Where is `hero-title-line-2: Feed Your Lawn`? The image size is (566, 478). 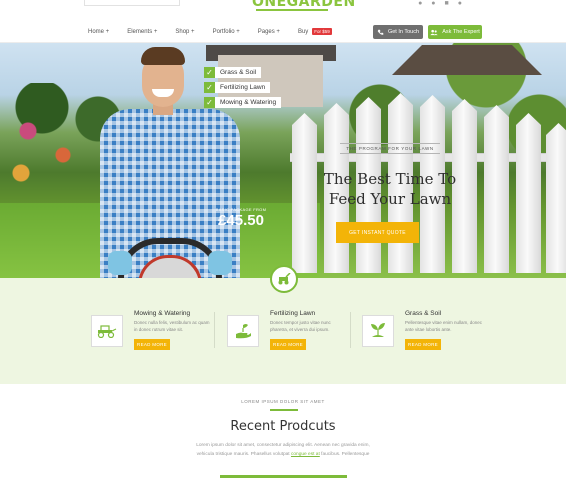 hero-title-line-2: Feed Your Lawn is located at coordinates (390, 199).